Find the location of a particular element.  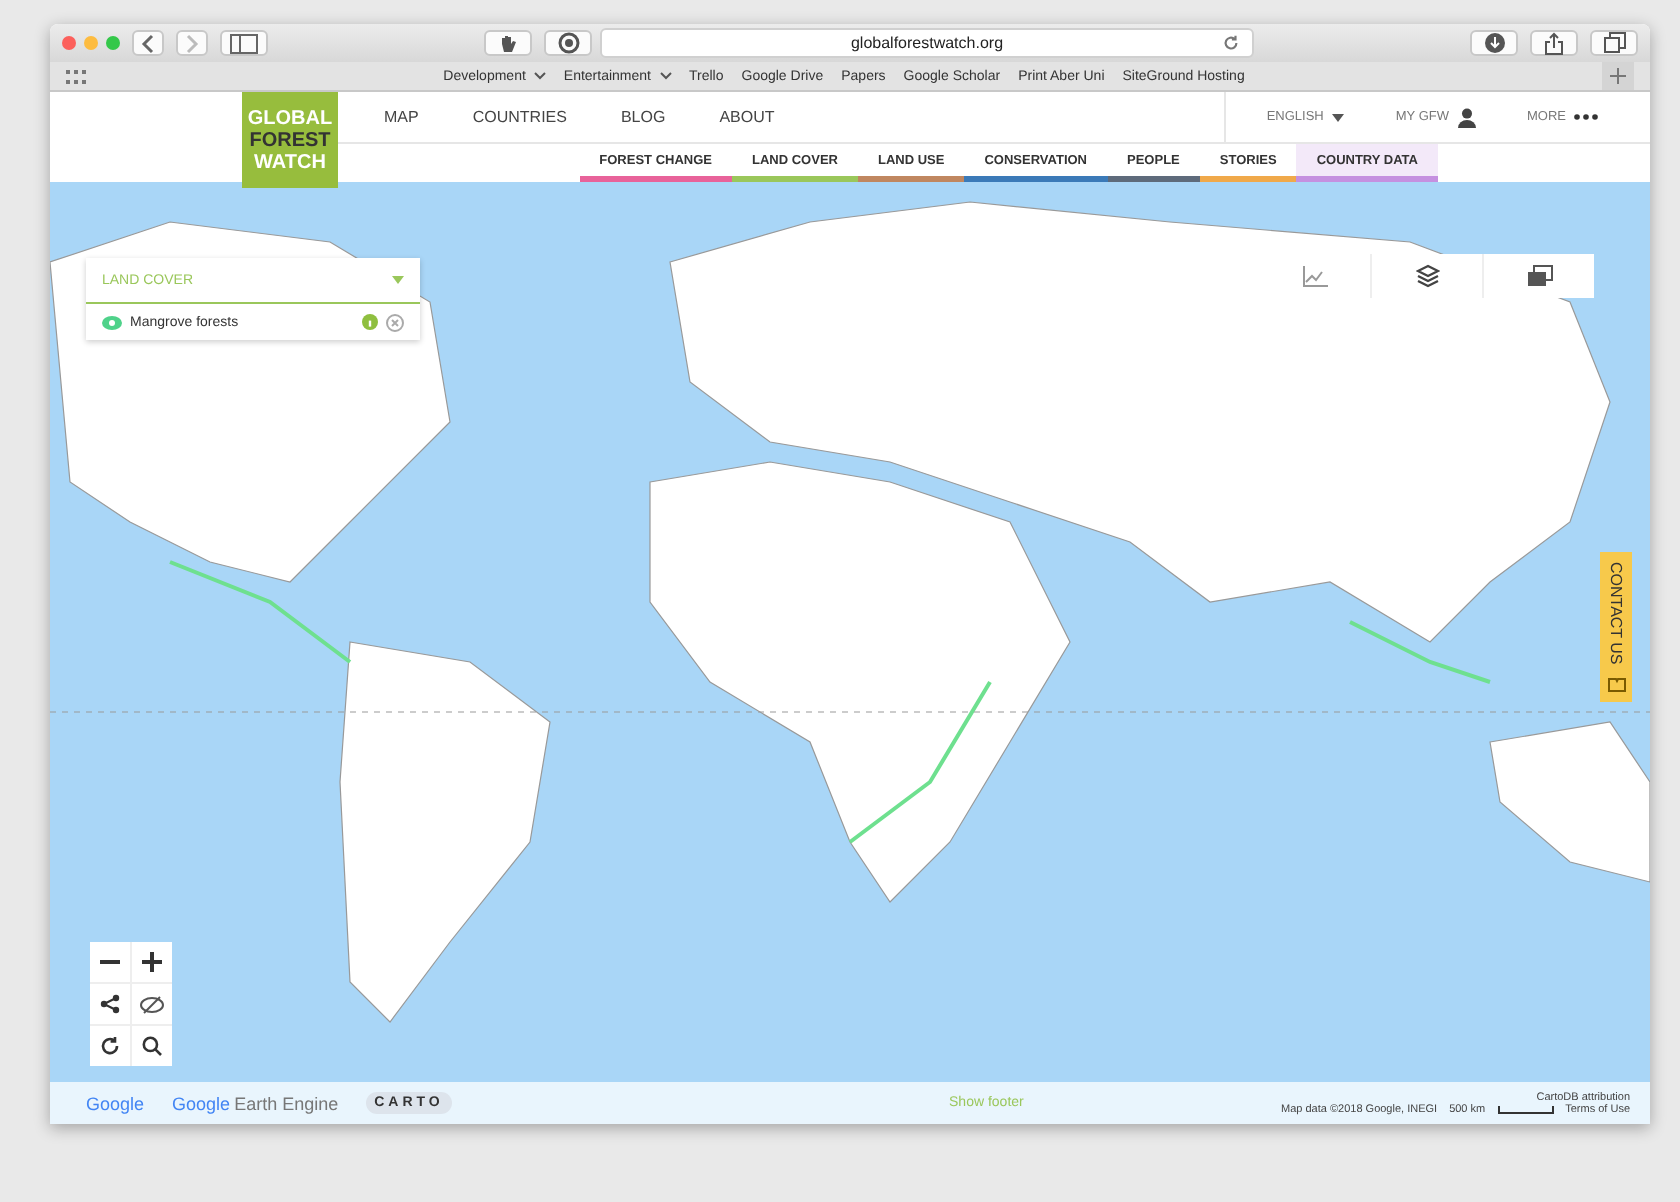

zoom-out-button is located at coordinates (110, 962).